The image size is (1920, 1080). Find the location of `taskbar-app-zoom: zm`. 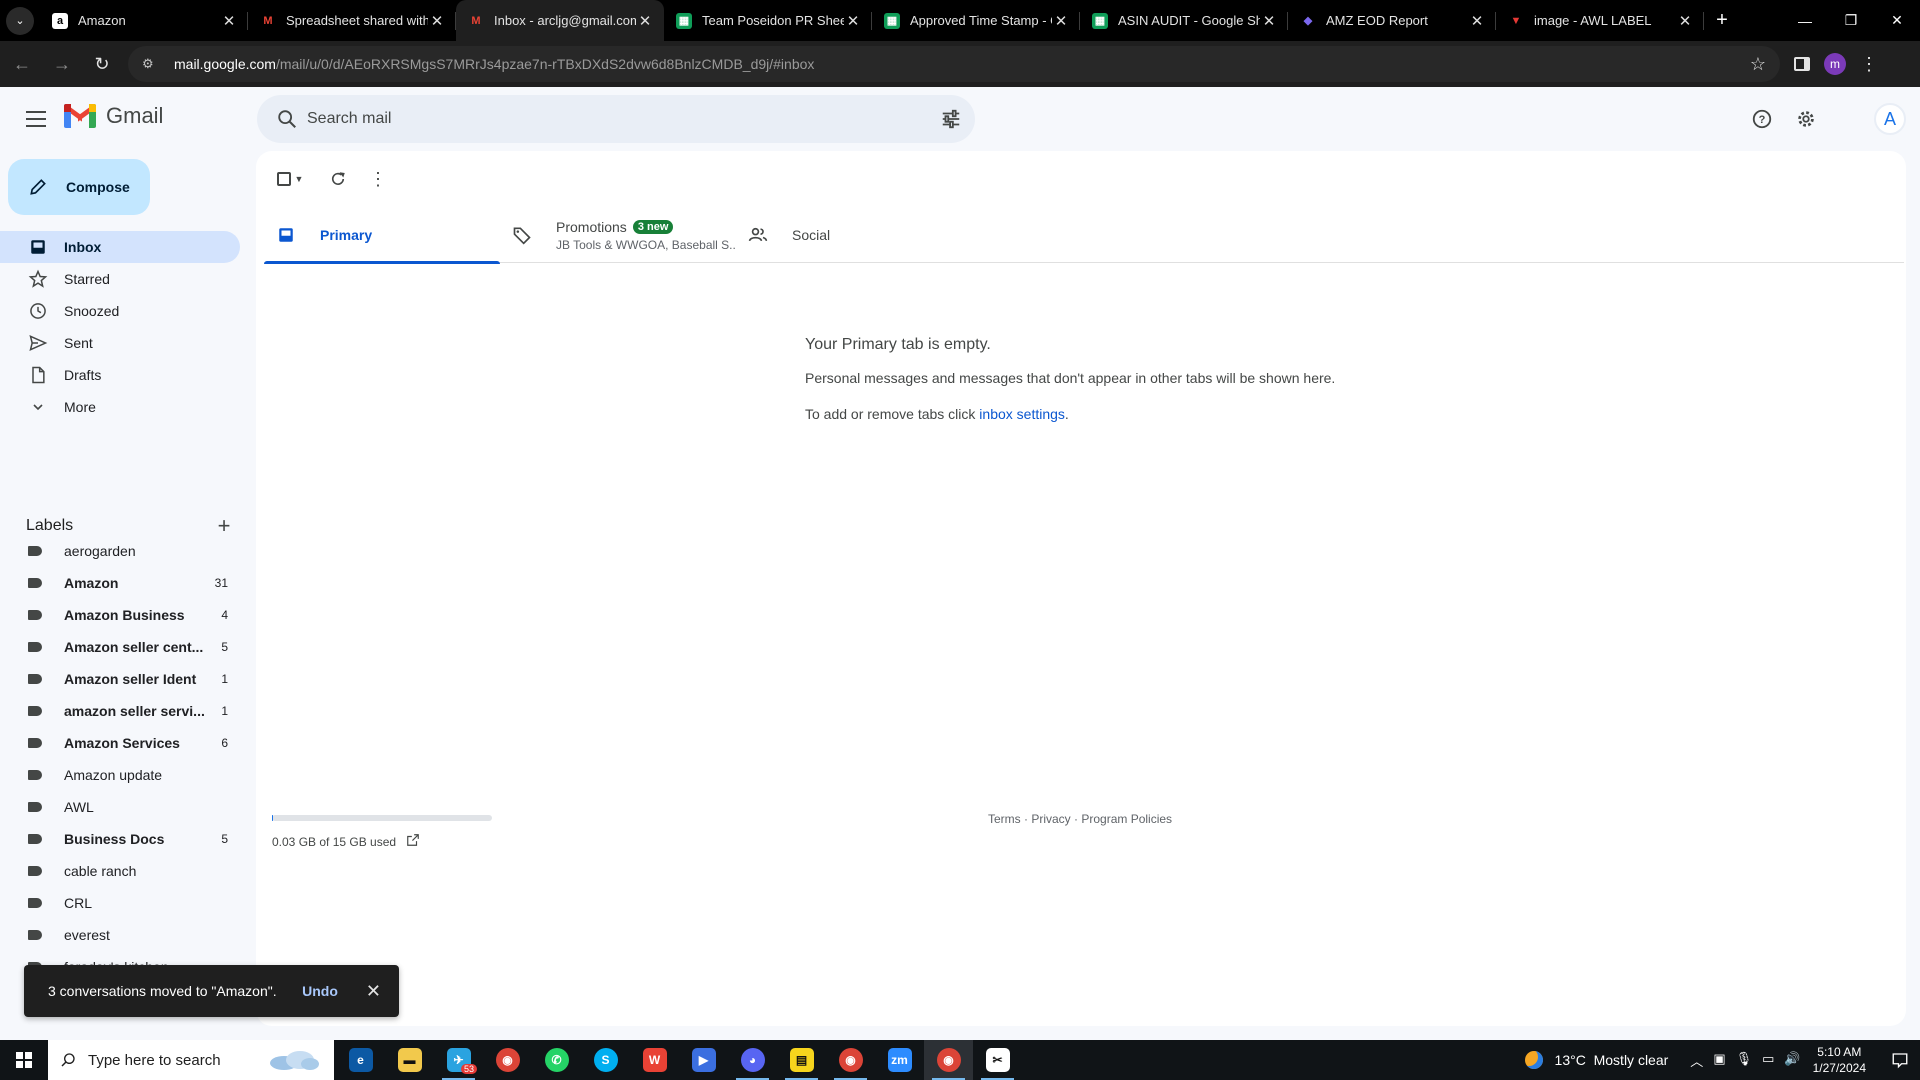

taskbar-app-zoom: zm is located at coordinates (899, 1060).